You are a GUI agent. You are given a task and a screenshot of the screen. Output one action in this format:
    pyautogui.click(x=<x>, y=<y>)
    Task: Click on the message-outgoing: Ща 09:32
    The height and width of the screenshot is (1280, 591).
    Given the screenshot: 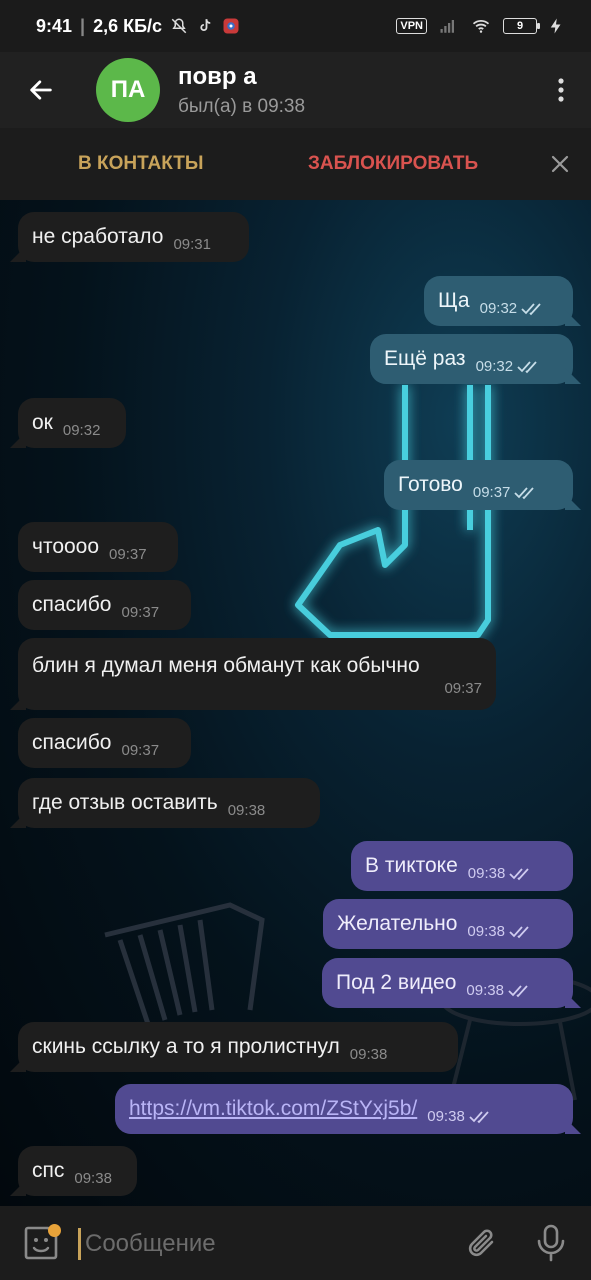 What is the action you would take?
    pyautogui.click(x=498, y=301)
    